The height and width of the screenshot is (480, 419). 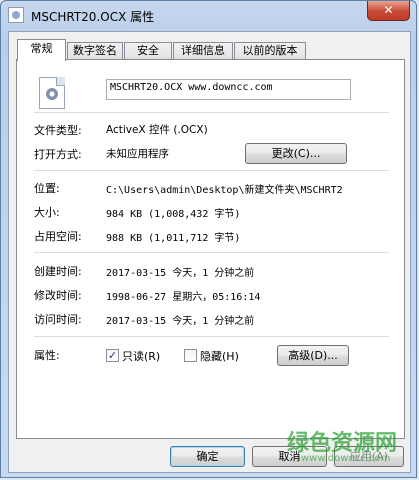 I want to click on created-label: 创建时间:, so click(x=58, y=271).